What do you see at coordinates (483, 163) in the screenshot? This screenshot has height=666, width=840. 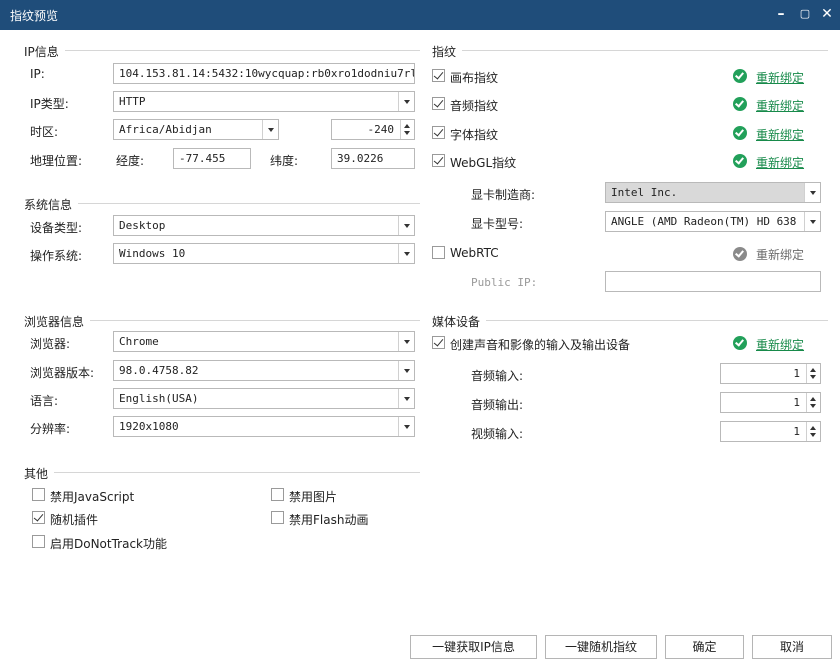 I see `webgl-fp-label: WebGL指纹` at bounding box center [483, 163].